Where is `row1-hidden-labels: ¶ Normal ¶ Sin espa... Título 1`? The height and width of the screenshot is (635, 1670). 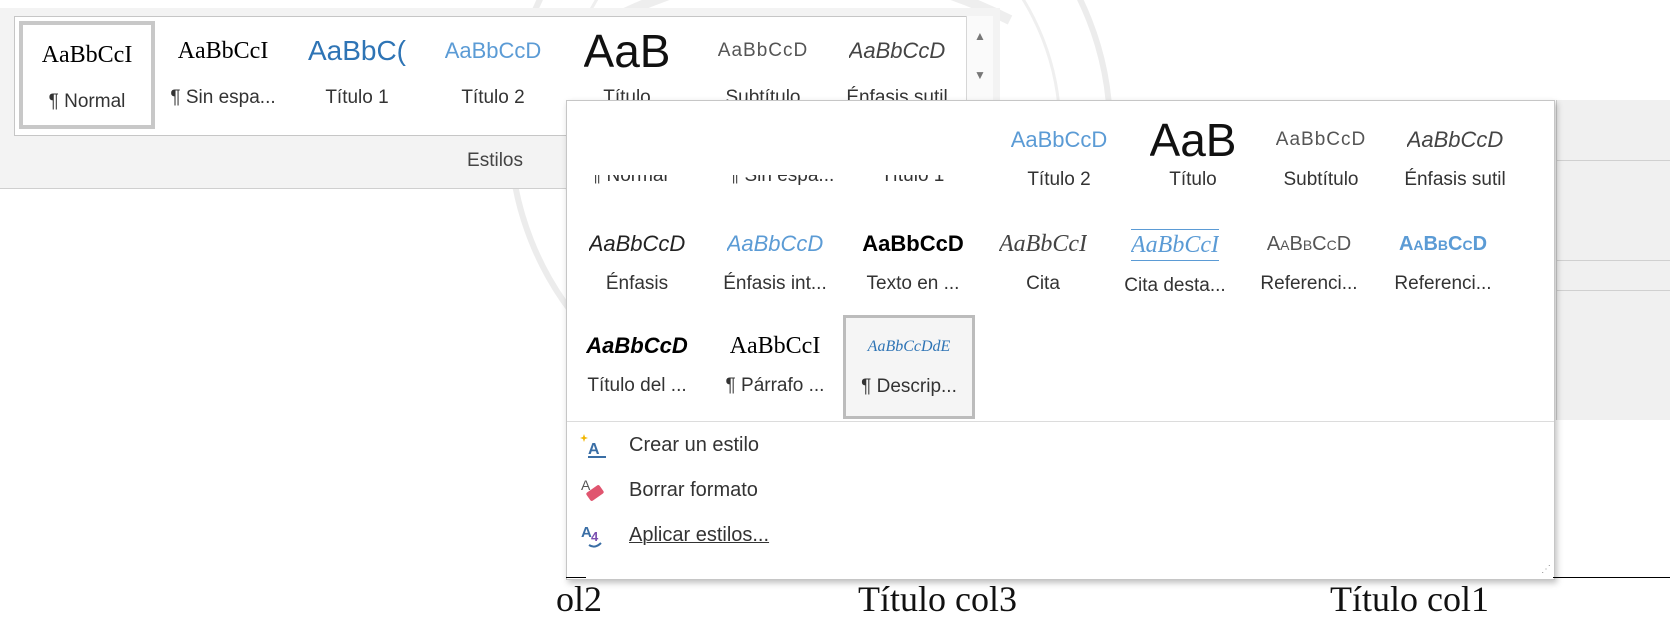
row1-hidden-labels: ¶ Normal ¶ Sin espa... Título 1 is located at coordinates (781, 180).